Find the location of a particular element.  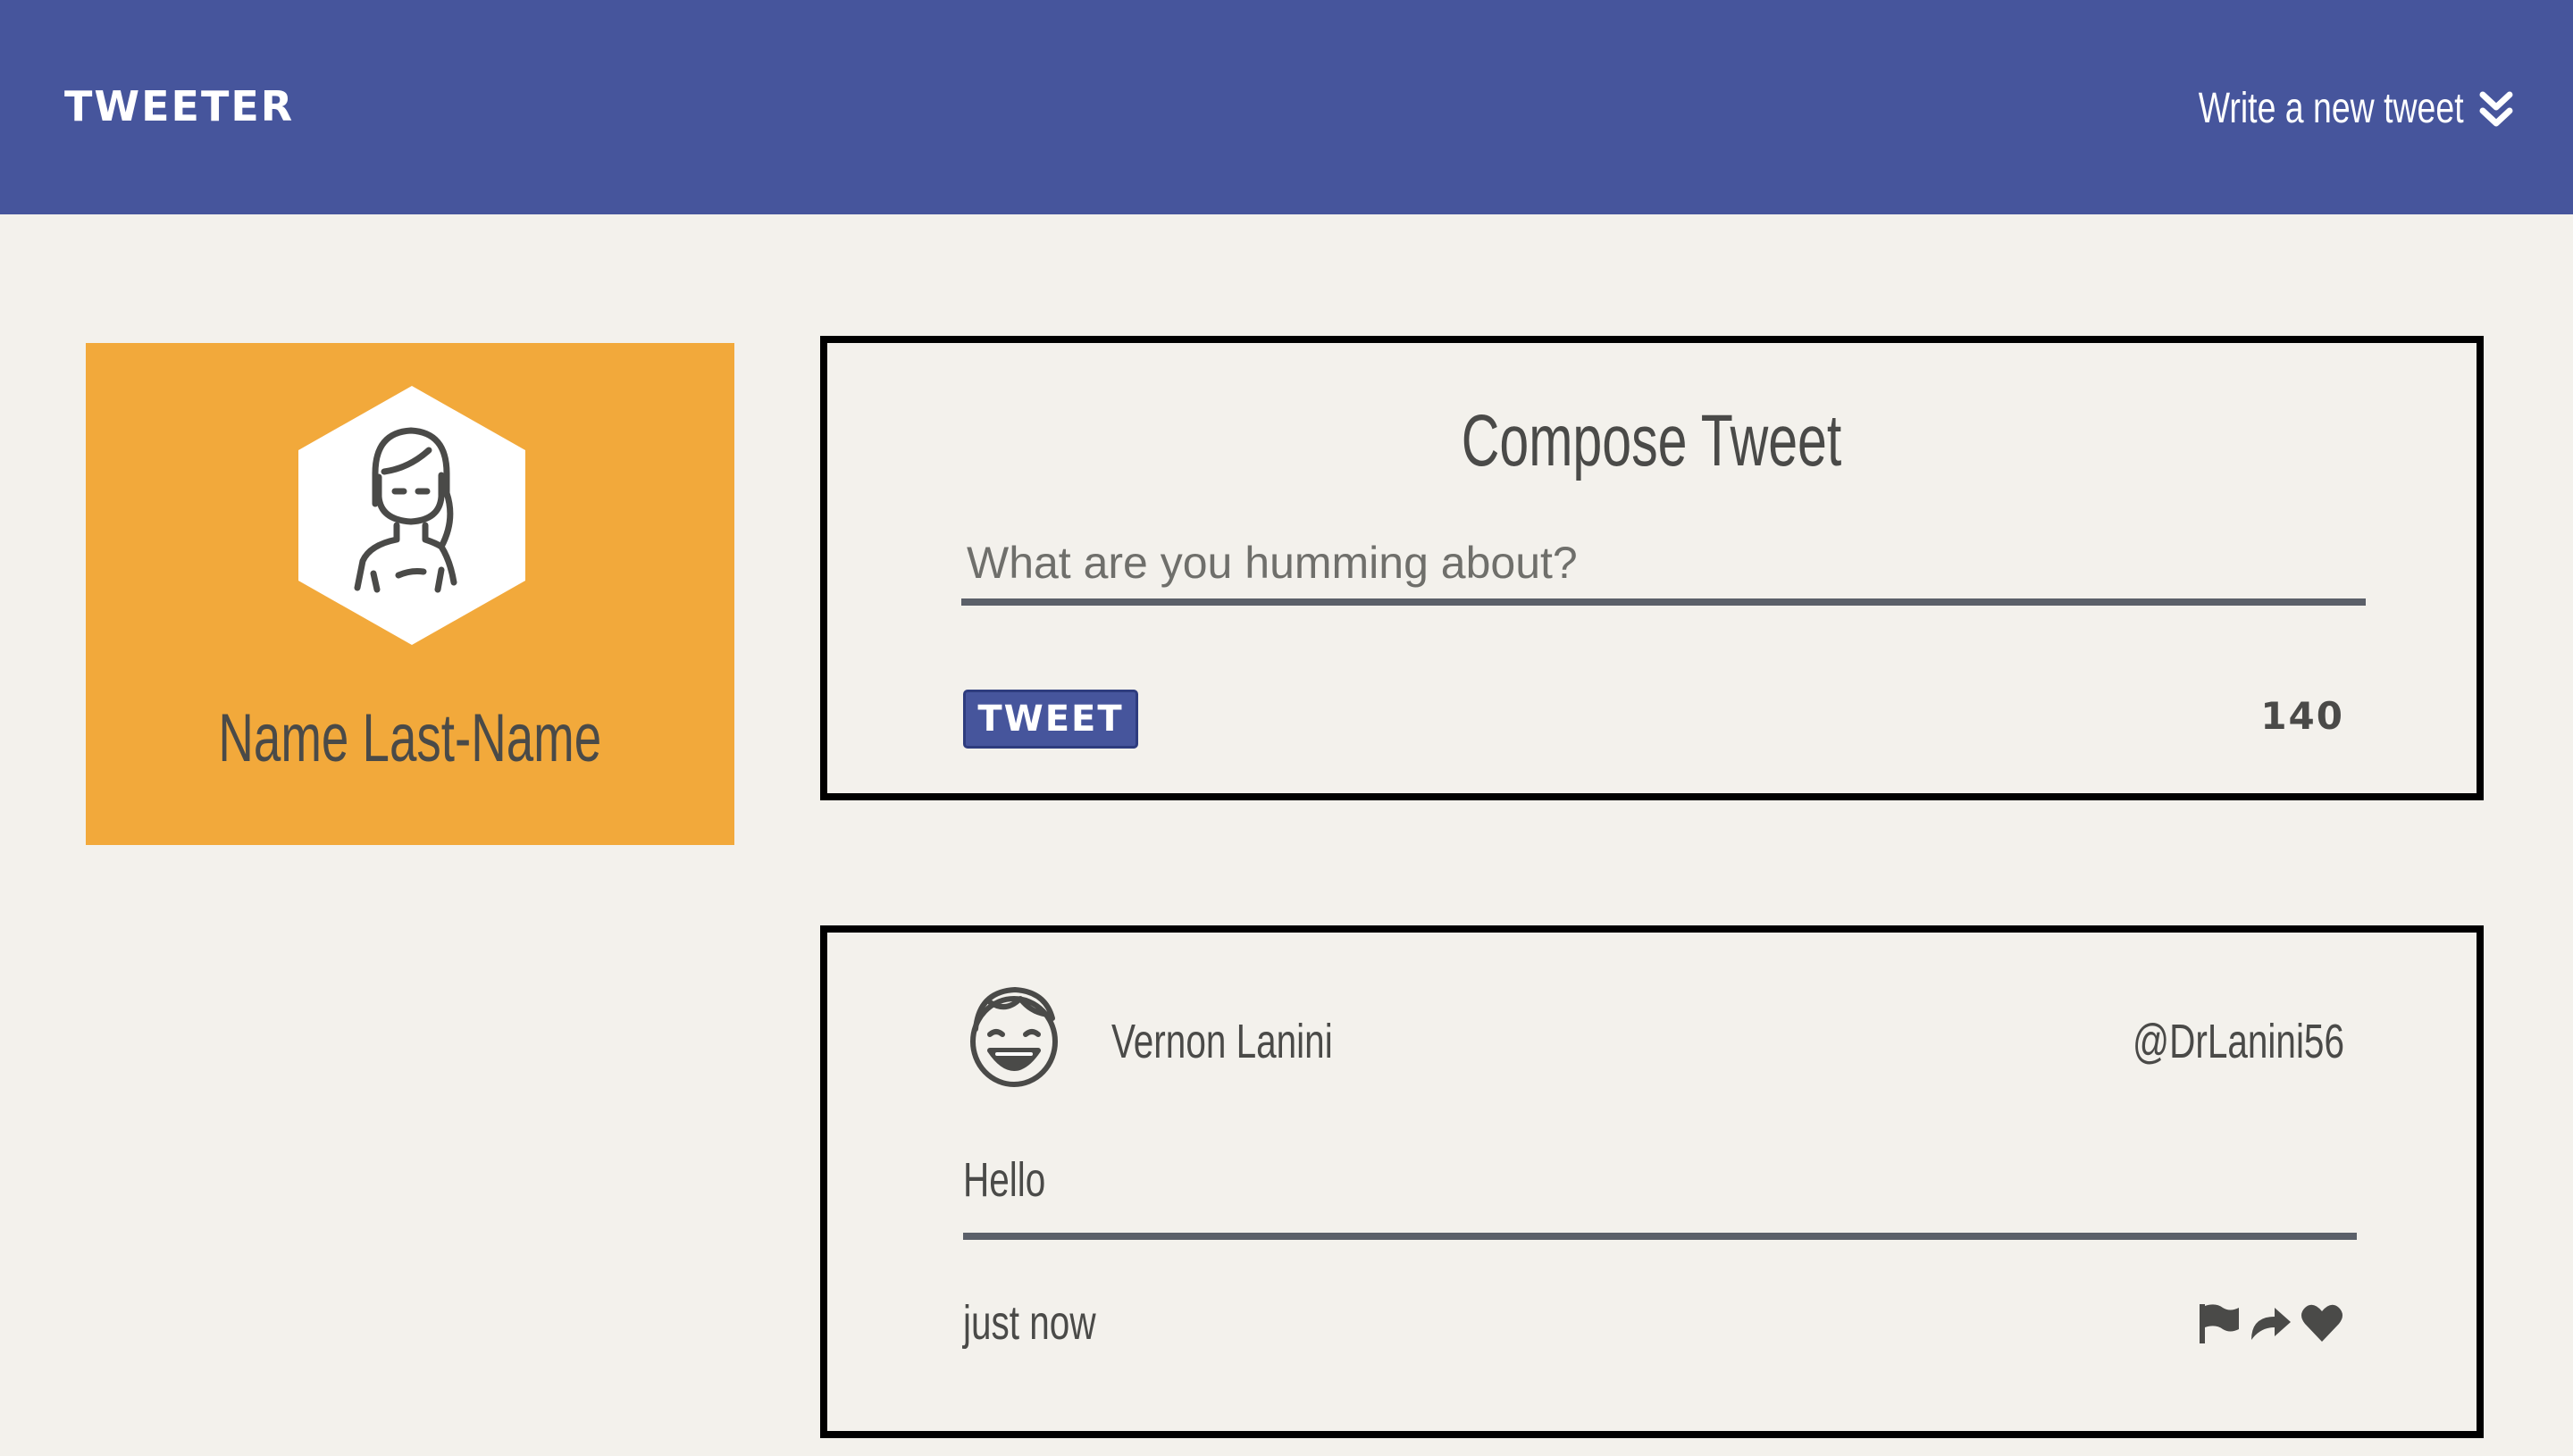

retweet-icon is located at coordinates (2270, 1322).